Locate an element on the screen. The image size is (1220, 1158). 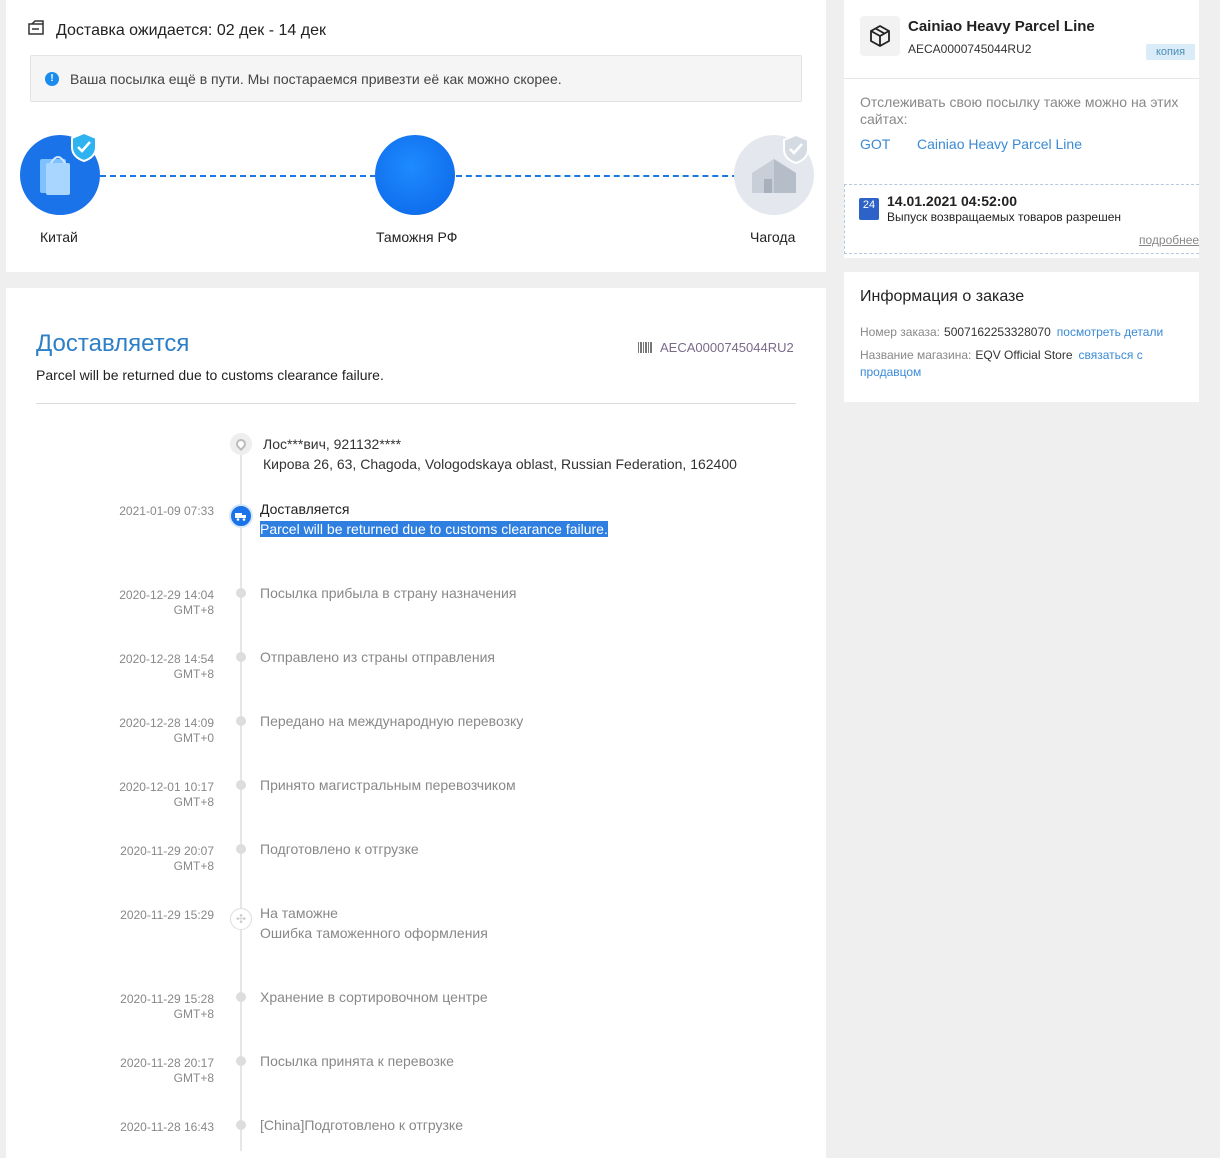
barcode-icon is located at coordinates (645, 347).